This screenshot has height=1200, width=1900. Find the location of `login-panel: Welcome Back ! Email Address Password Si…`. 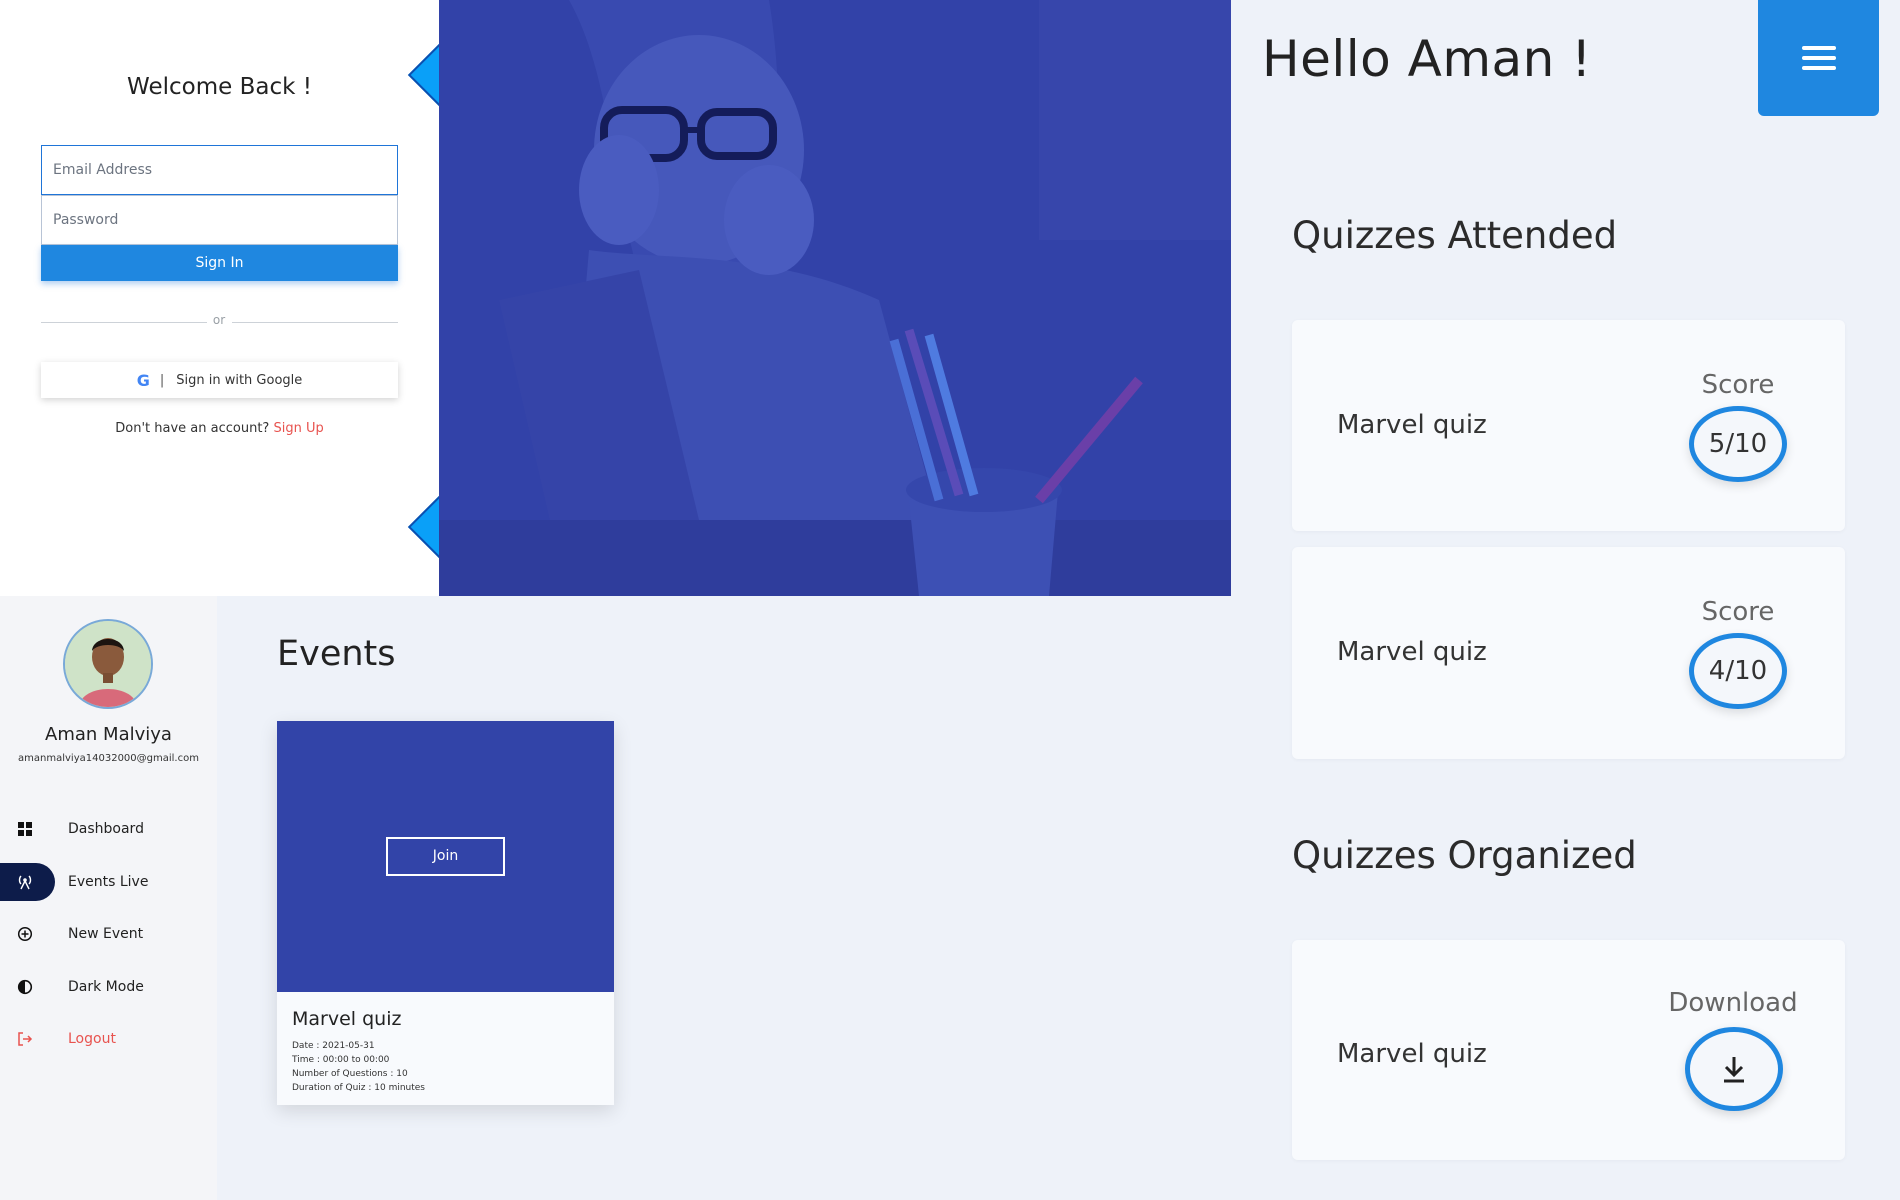

login-panel: Welcome Back ! Email Address Password Si… is located at coordinates (219, 298).